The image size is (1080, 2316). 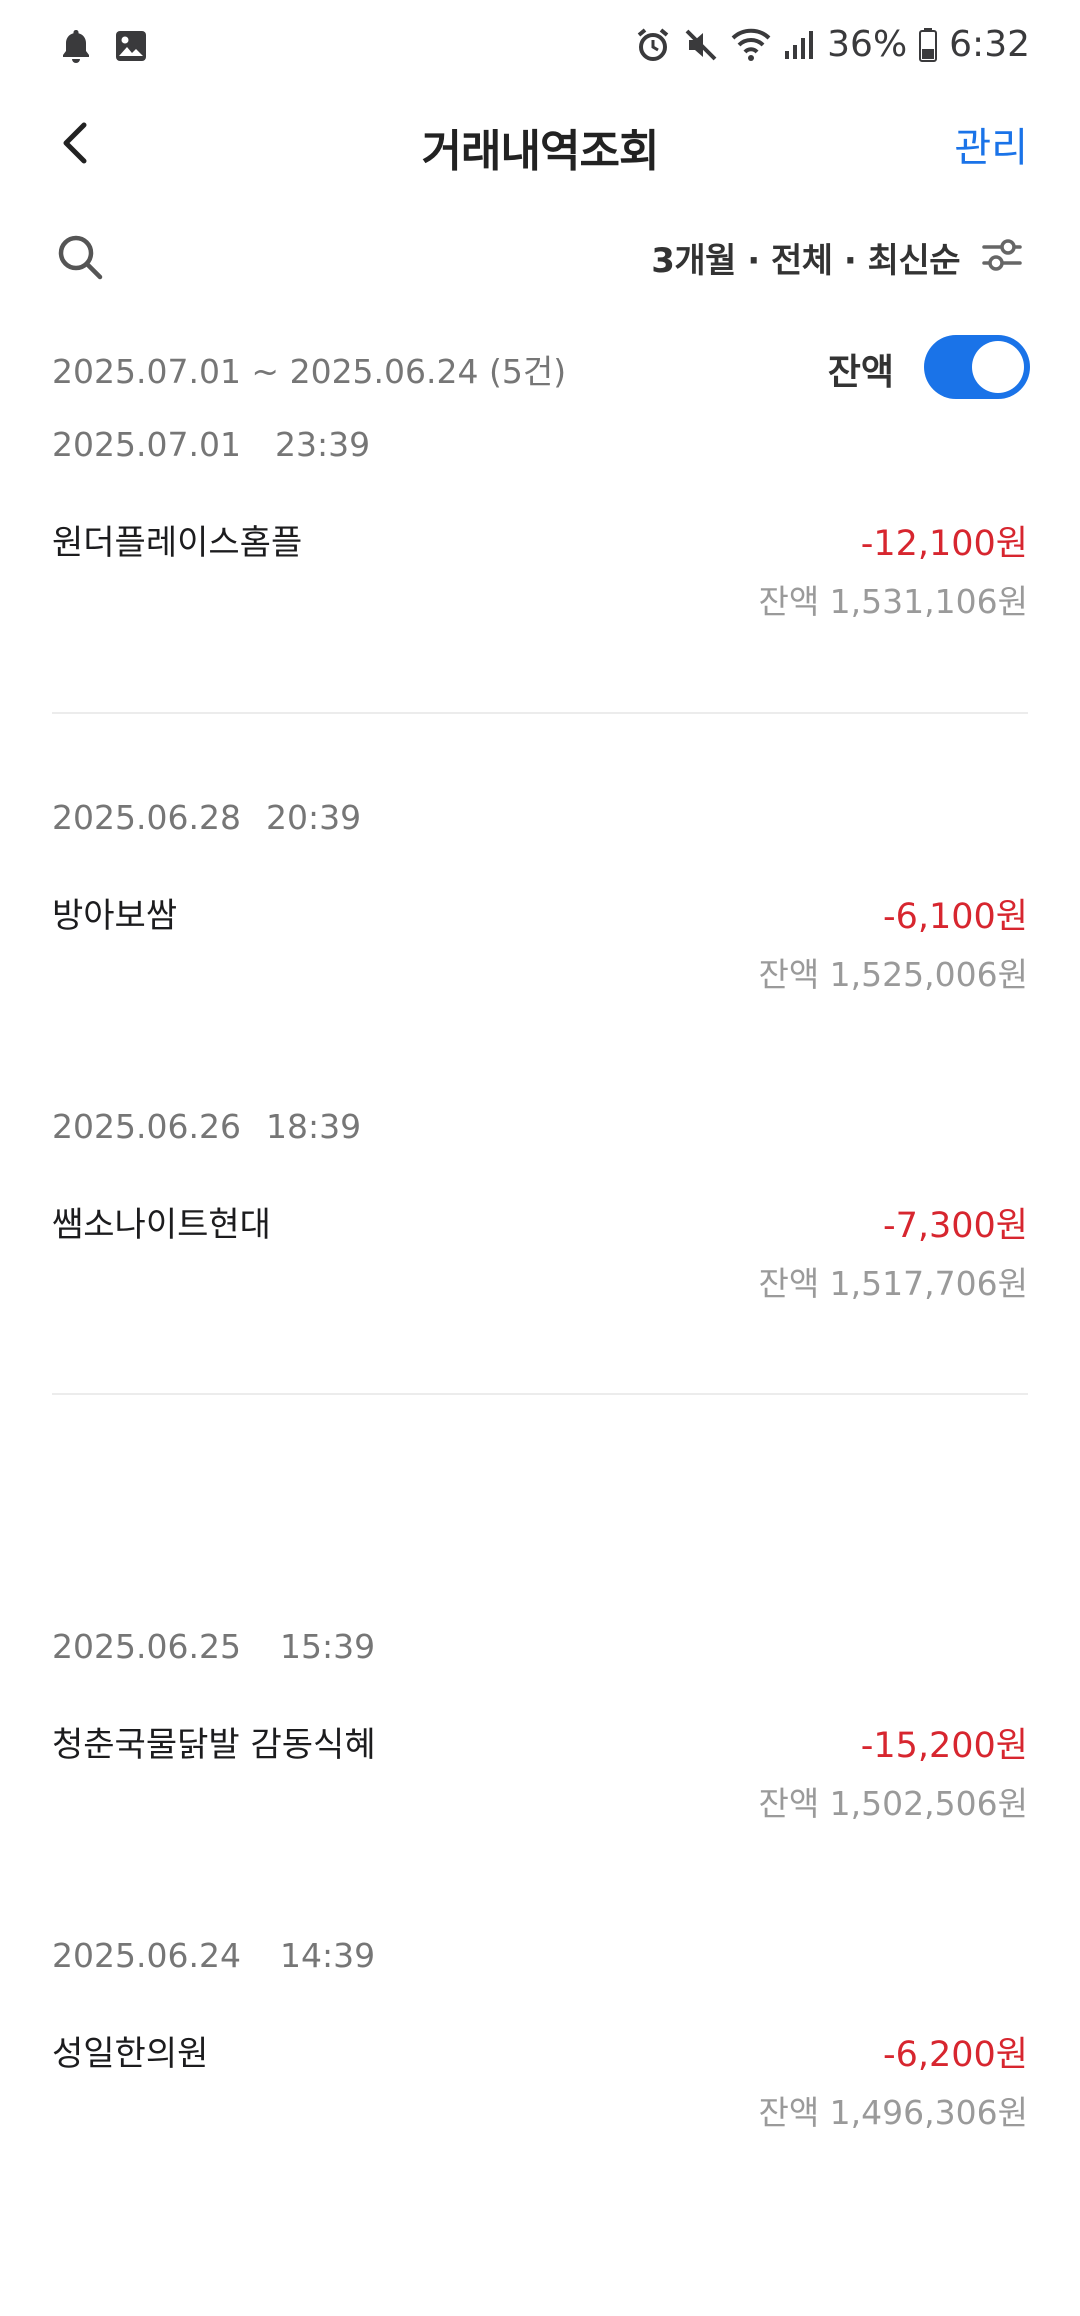 I want to click on balance-toggle-label: 잔액, so click(x=860, y=372).